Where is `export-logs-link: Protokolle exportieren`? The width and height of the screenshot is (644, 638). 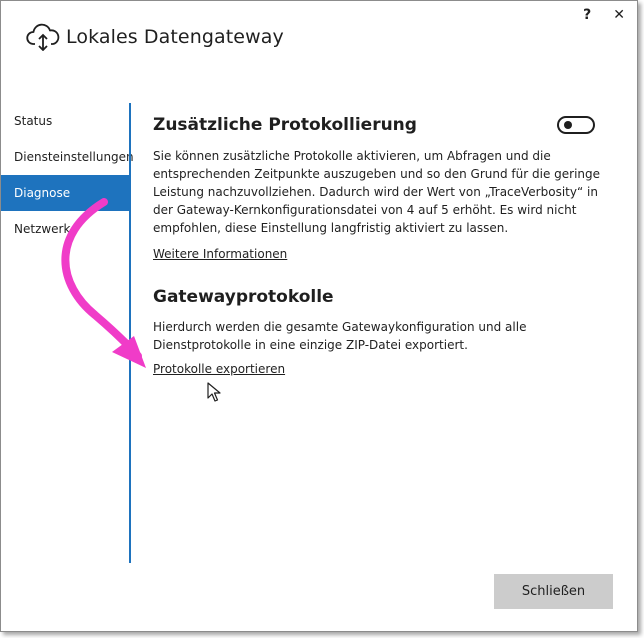
export-logs-link: Protokolle exportieren is located at coordinates (219, 369).